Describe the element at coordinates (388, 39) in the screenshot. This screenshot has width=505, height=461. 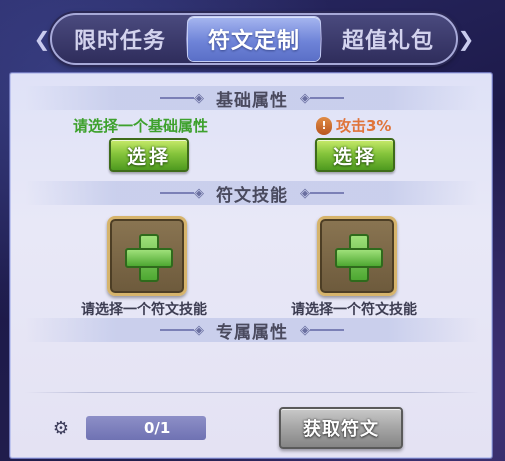
I see `tab-value-pack: 超值礼包` at that location.